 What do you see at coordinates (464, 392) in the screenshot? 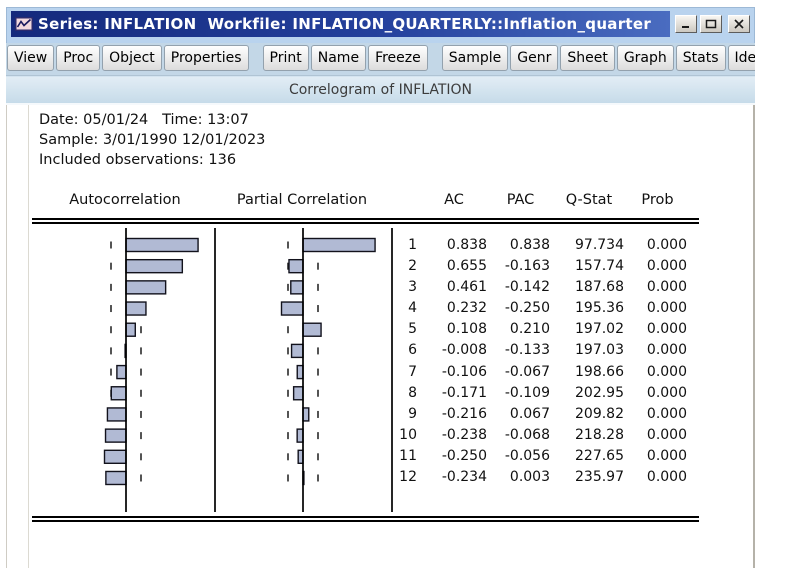
I see `ac-value: -0.171` at bounding box center [464, 392].